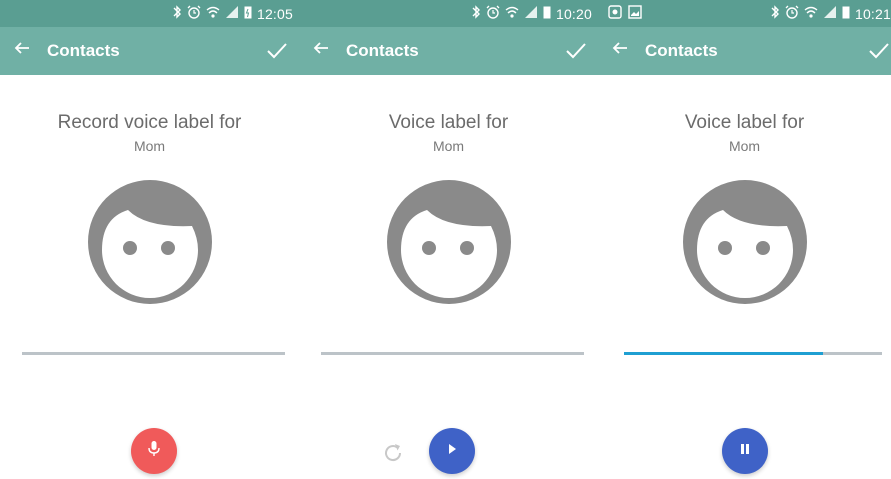 Image resolution: width=891 pixels, height=479 pixels. I want to click on status-icons: 10:21, so click(830, 13).